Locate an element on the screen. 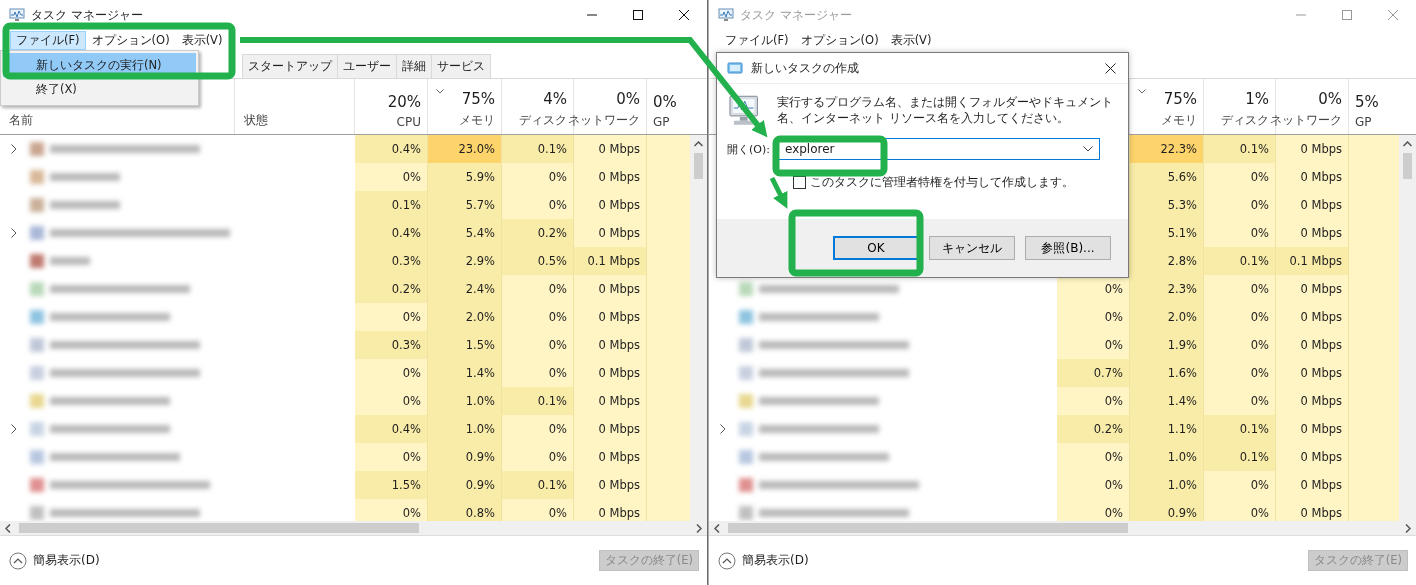  table-cell: 2.9% is located at coordinates (465, 261).